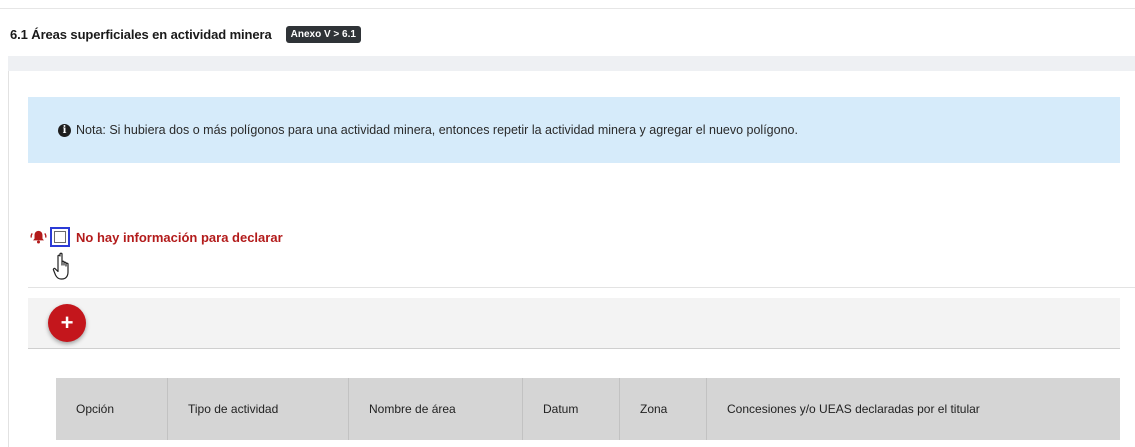 This screenshot has height=447, width=1135. What do you see at coordinates (567, 8) in the screenshot?
I see `top-divider` at bounding box center [567, 8].